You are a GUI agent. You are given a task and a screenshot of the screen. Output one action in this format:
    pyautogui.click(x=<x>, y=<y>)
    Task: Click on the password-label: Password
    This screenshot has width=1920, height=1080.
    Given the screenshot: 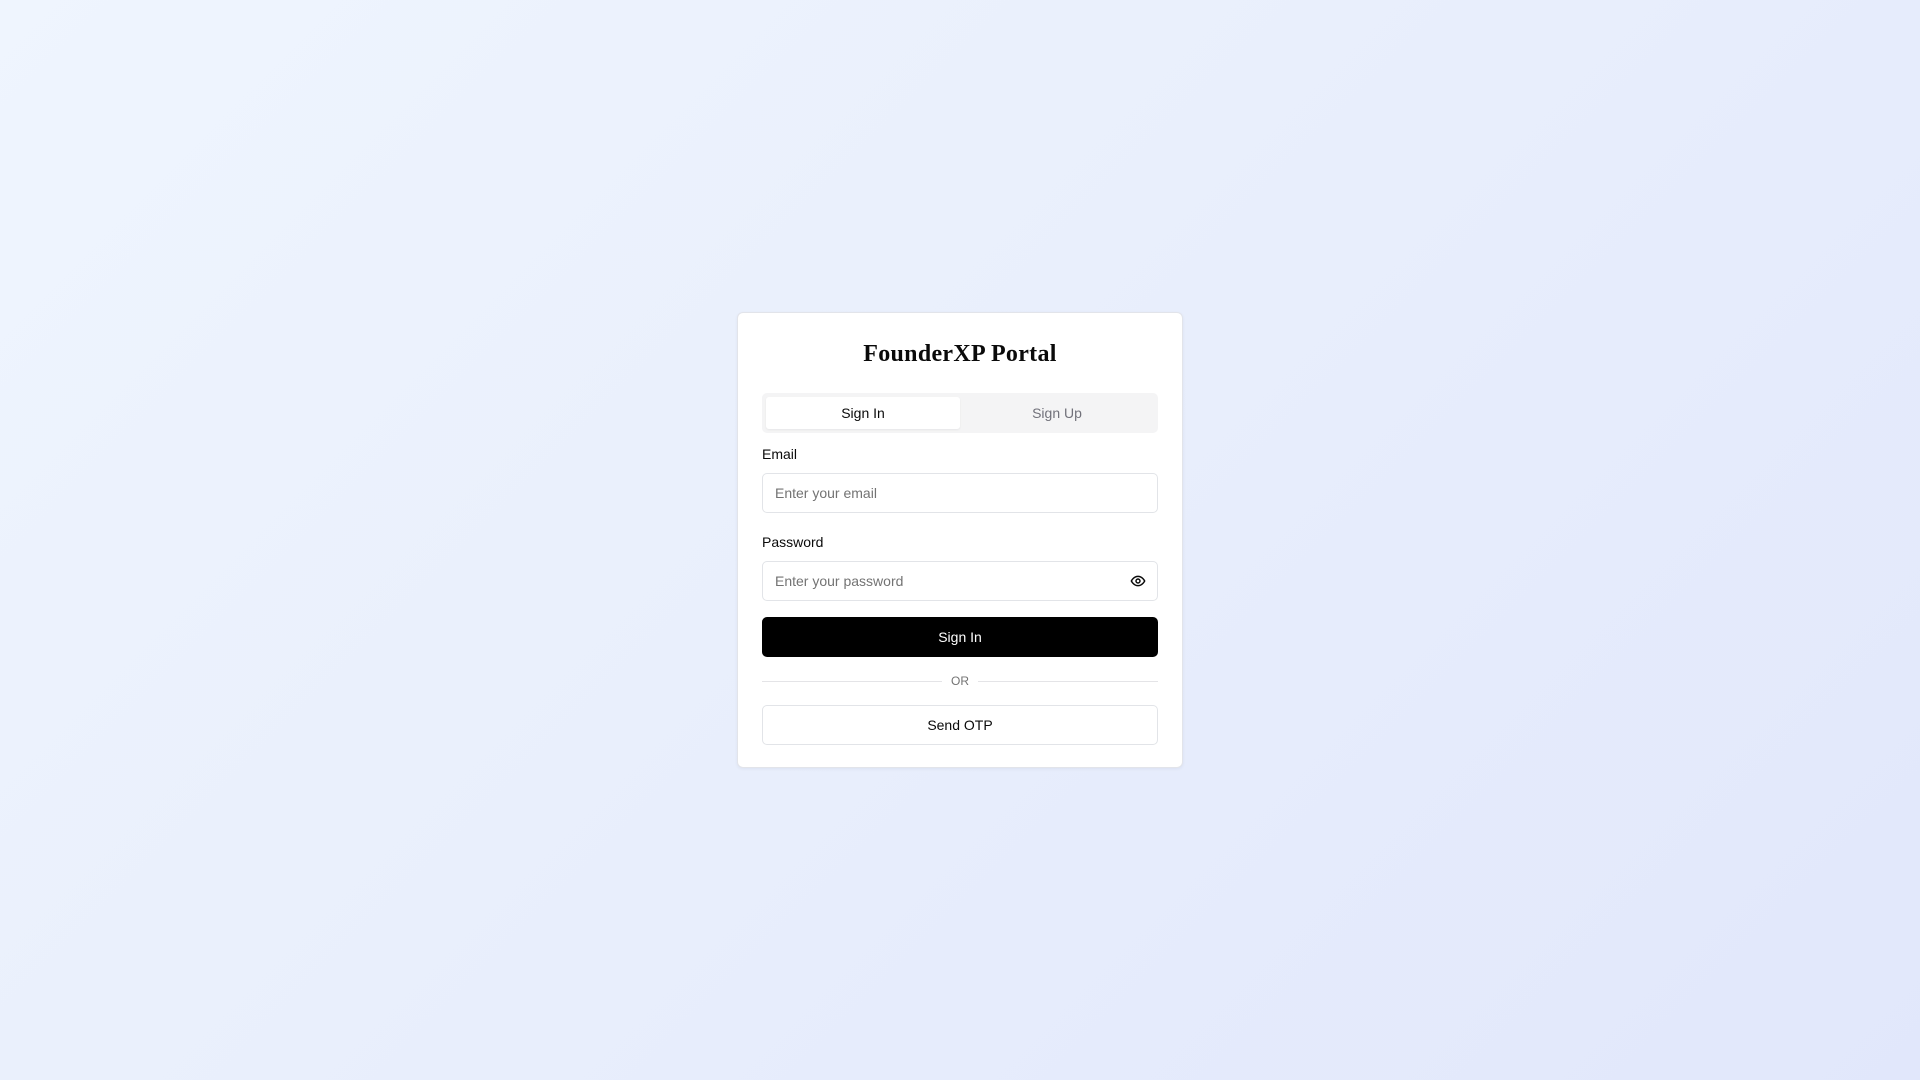 What is the action you would take?
    pyautogui.click(x=793, y=542)
    